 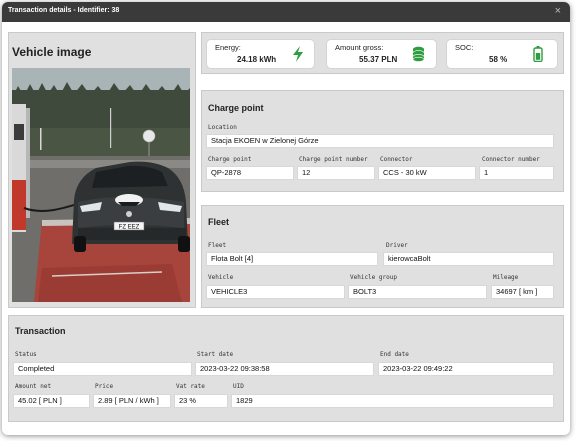 What do you see at coordinates (104, 386) in the screenshot?
I see `price-label: Price` at bounding box center [104, 386].